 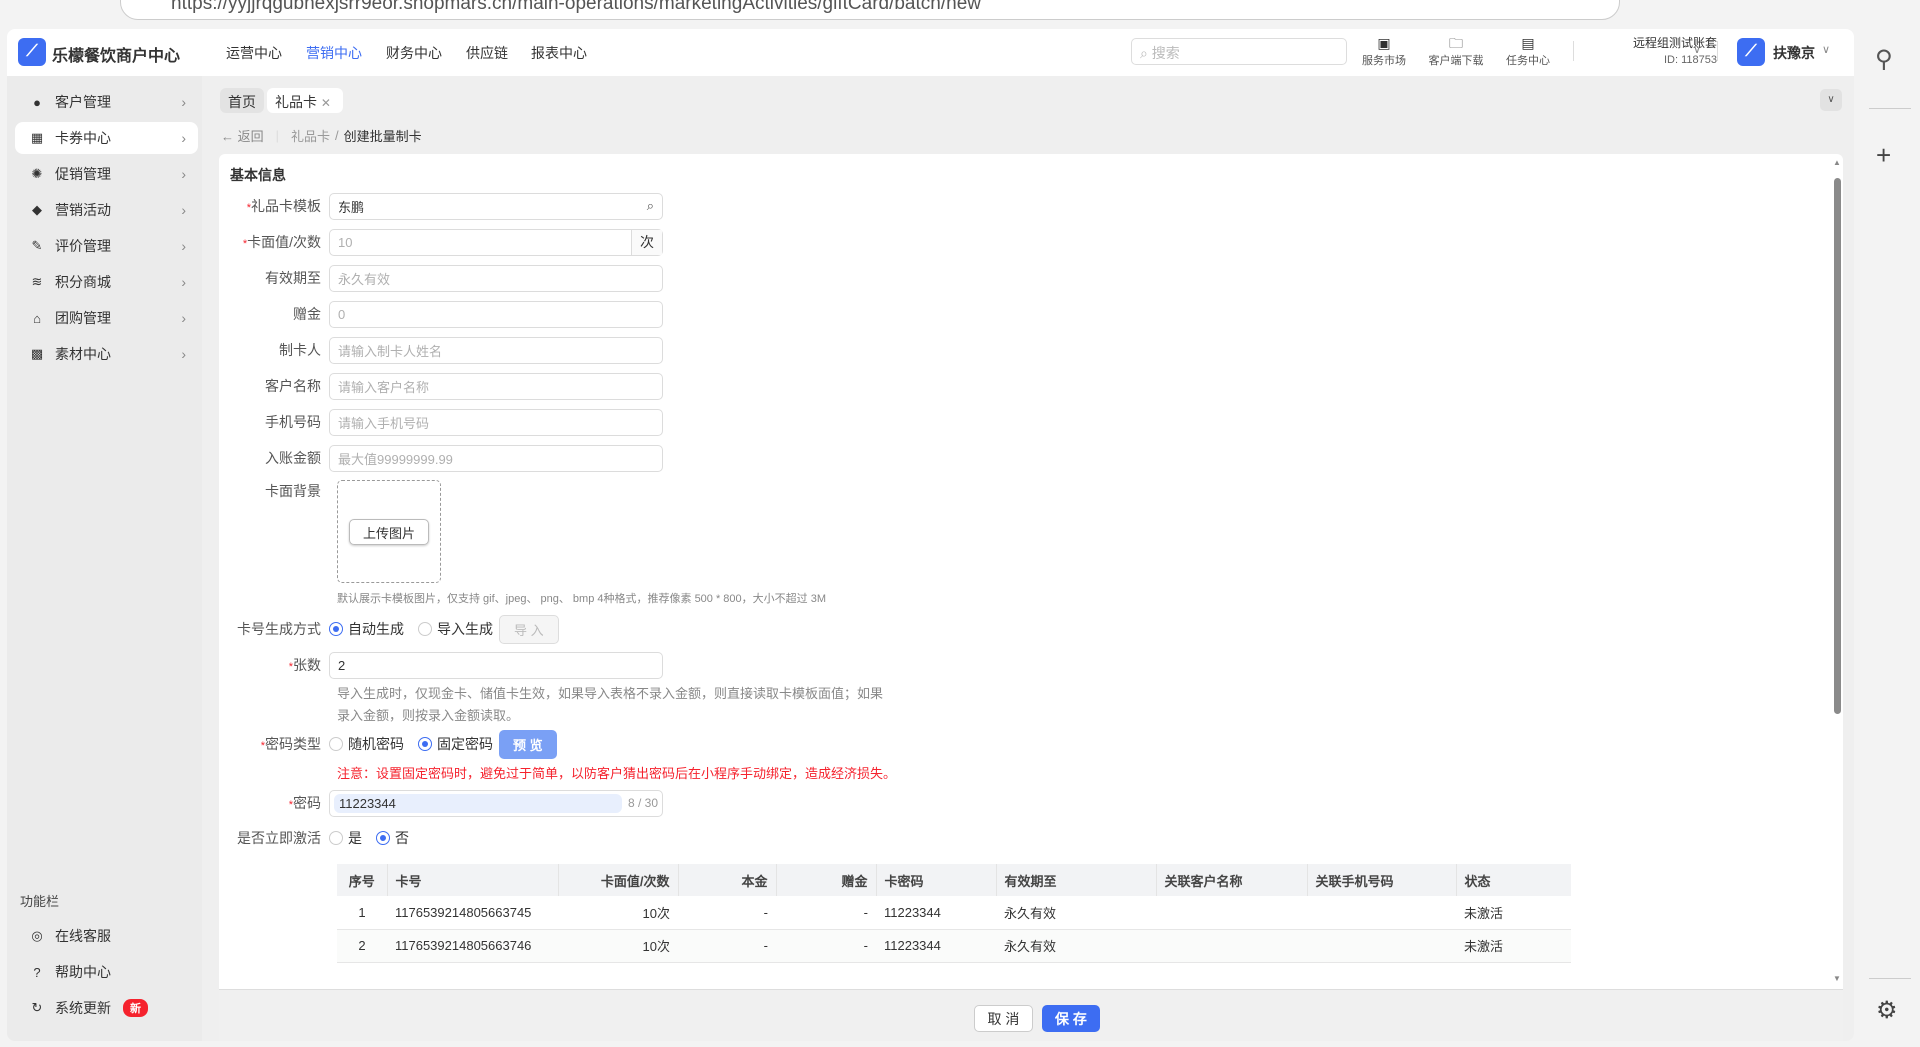 I want to click on table-row: 2 1176539214805663746 10次 - -11223344 永久有效 未激活, so click(x=954, y=946).